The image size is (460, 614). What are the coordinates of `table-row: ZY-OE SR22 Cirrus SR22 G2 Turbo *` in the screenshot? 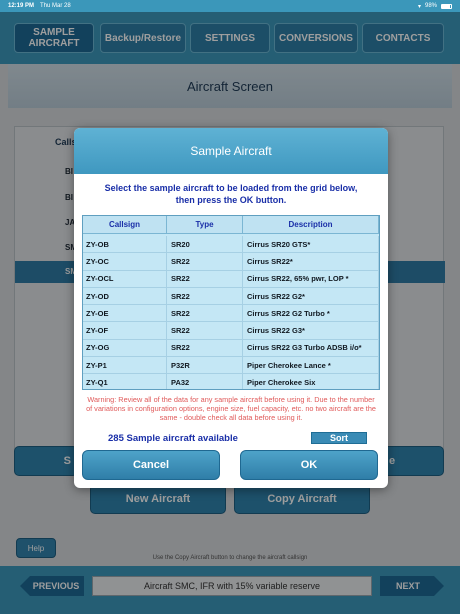 It's located at (231, 314).